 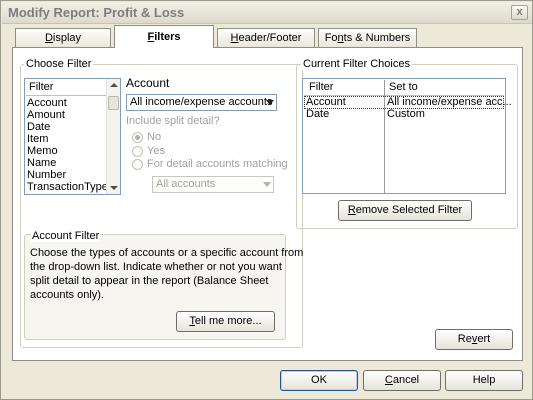 What do you see at coordinates (42, 151) in the screenshot?
I see `list-item: Memo` at bounding box center [42, 151].